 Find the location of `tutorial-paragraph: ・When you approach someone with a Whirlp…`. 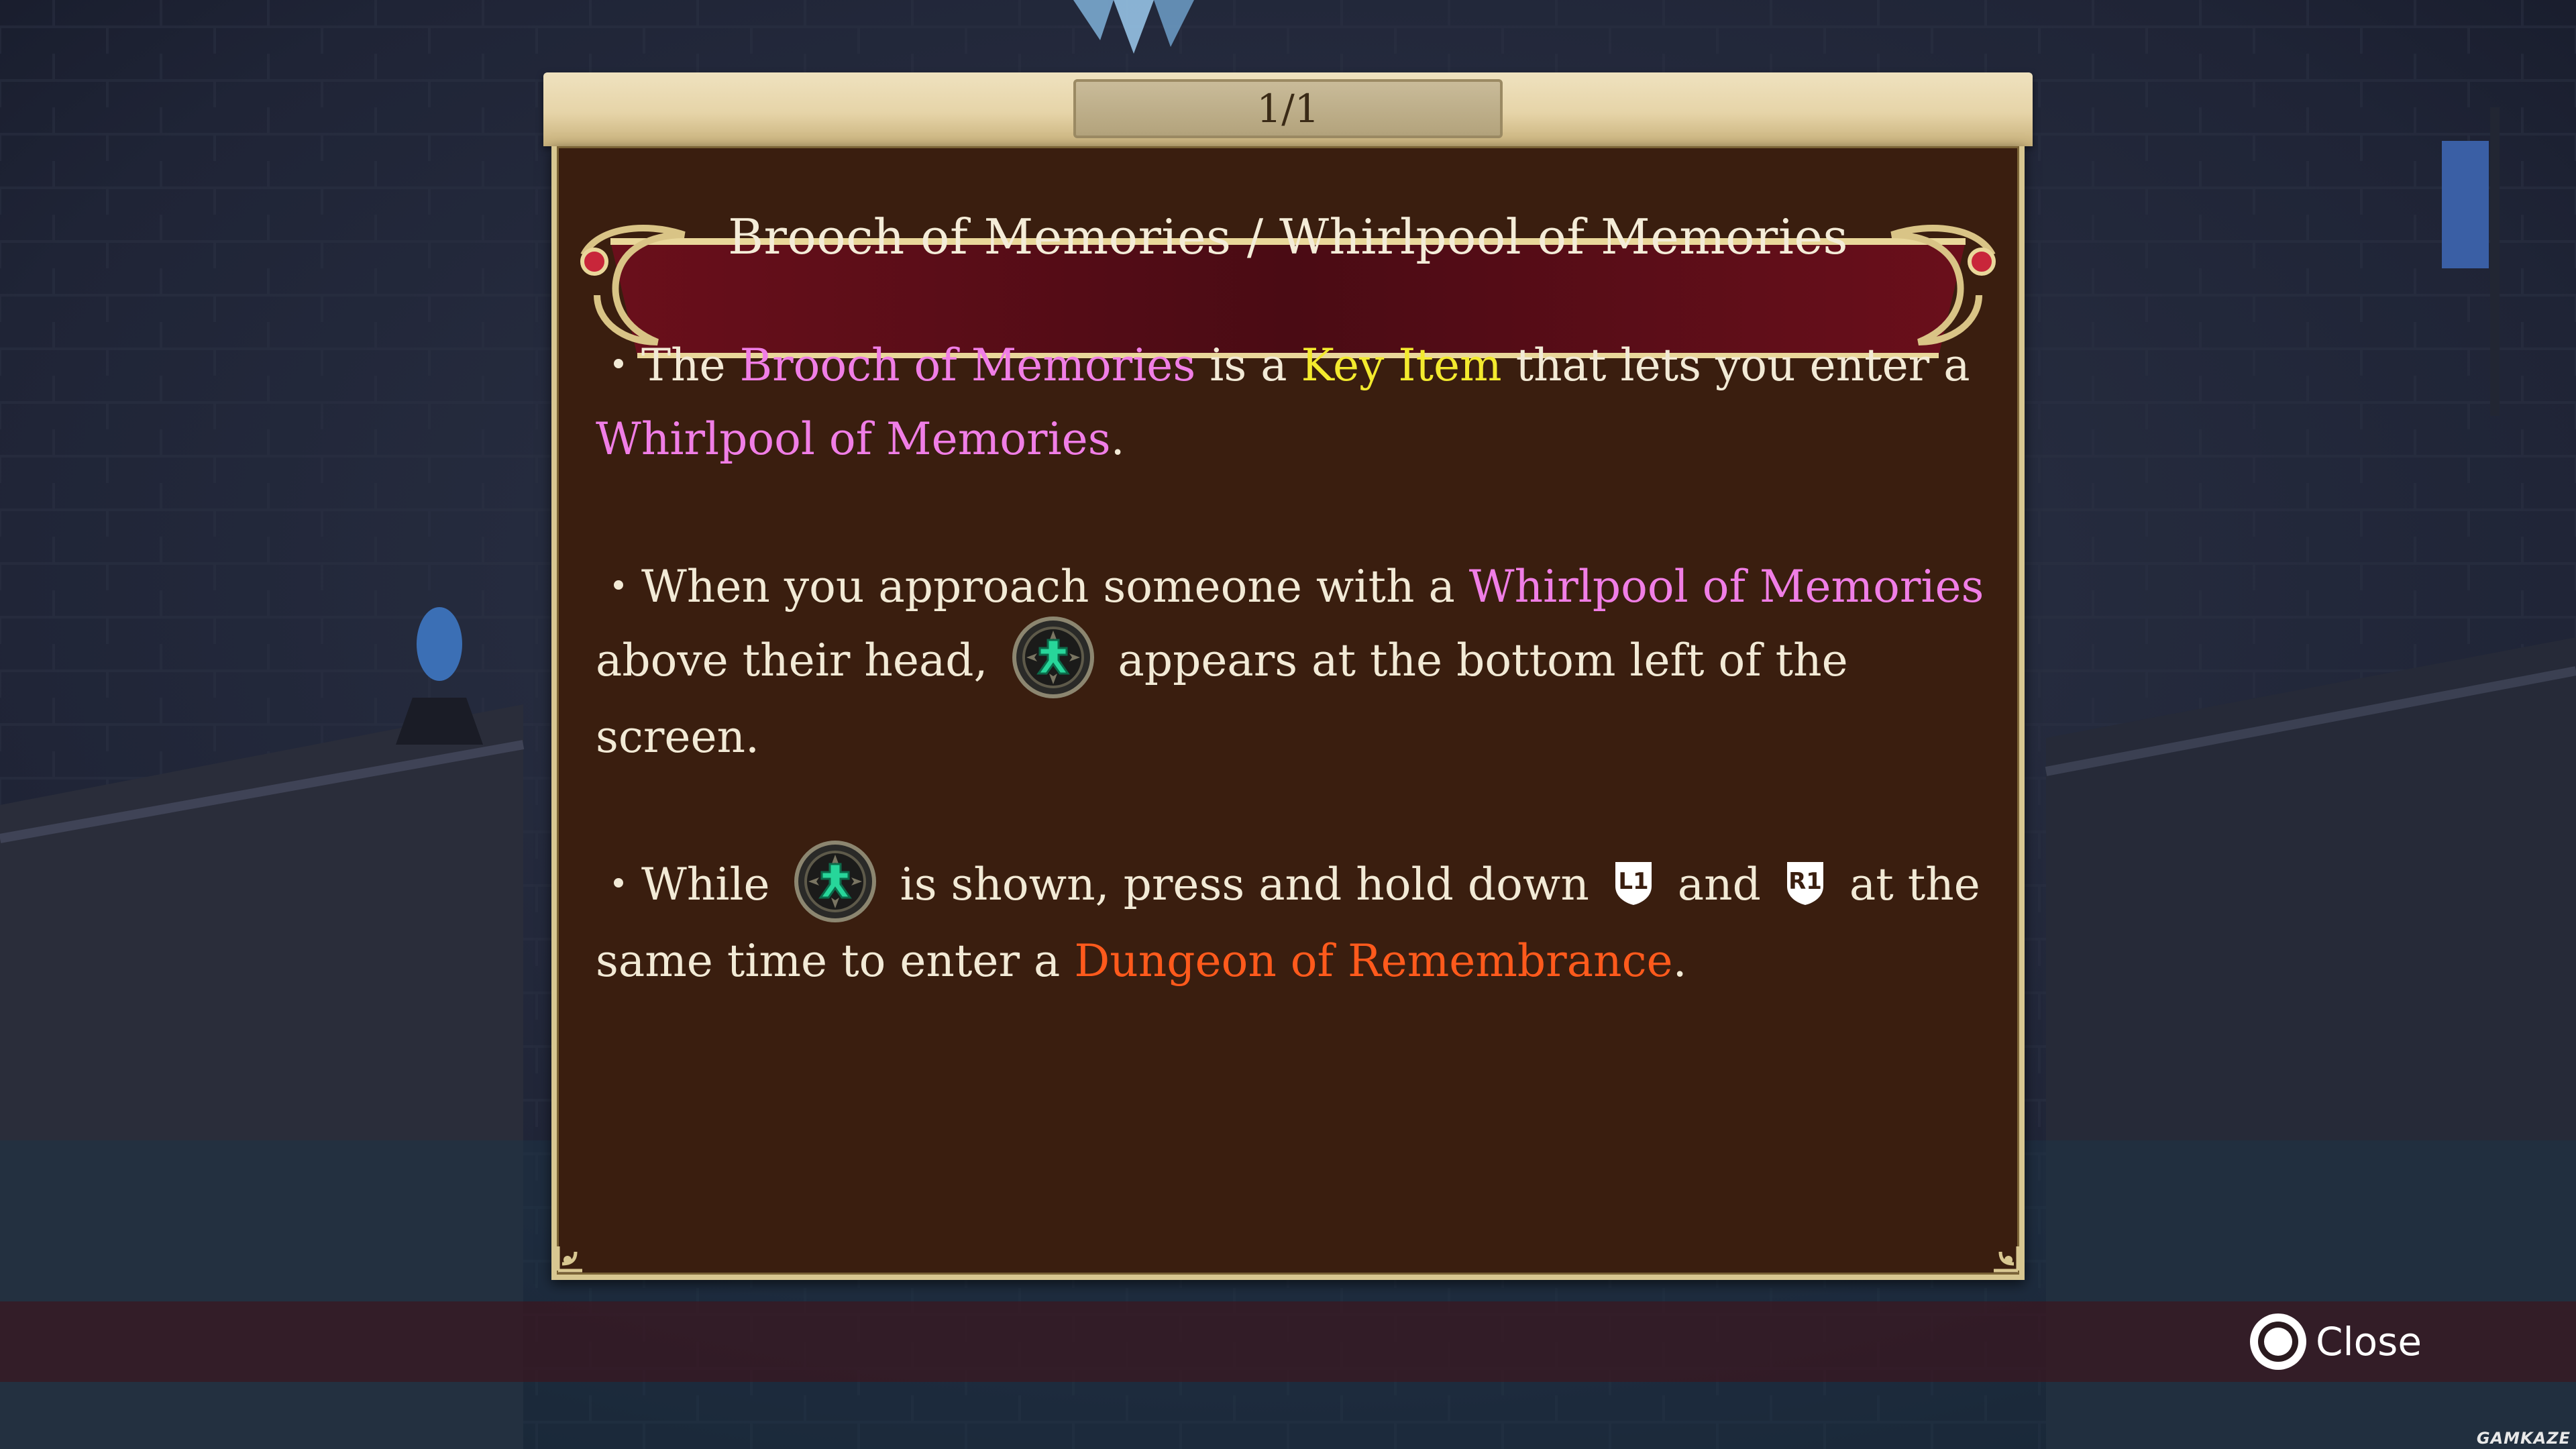

tutorial-paragraph: ・When you approach someone with a Whirlp… is located at coordinates (1303, 662).